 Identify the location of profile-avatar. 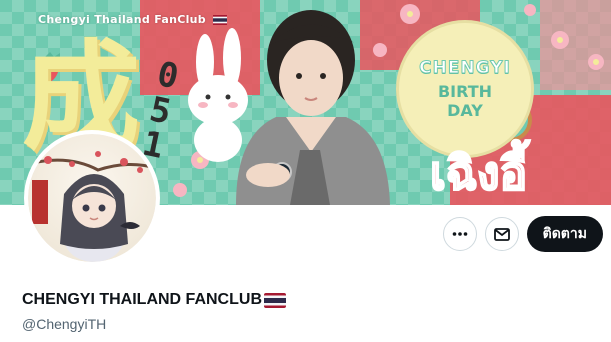
(92, 198).